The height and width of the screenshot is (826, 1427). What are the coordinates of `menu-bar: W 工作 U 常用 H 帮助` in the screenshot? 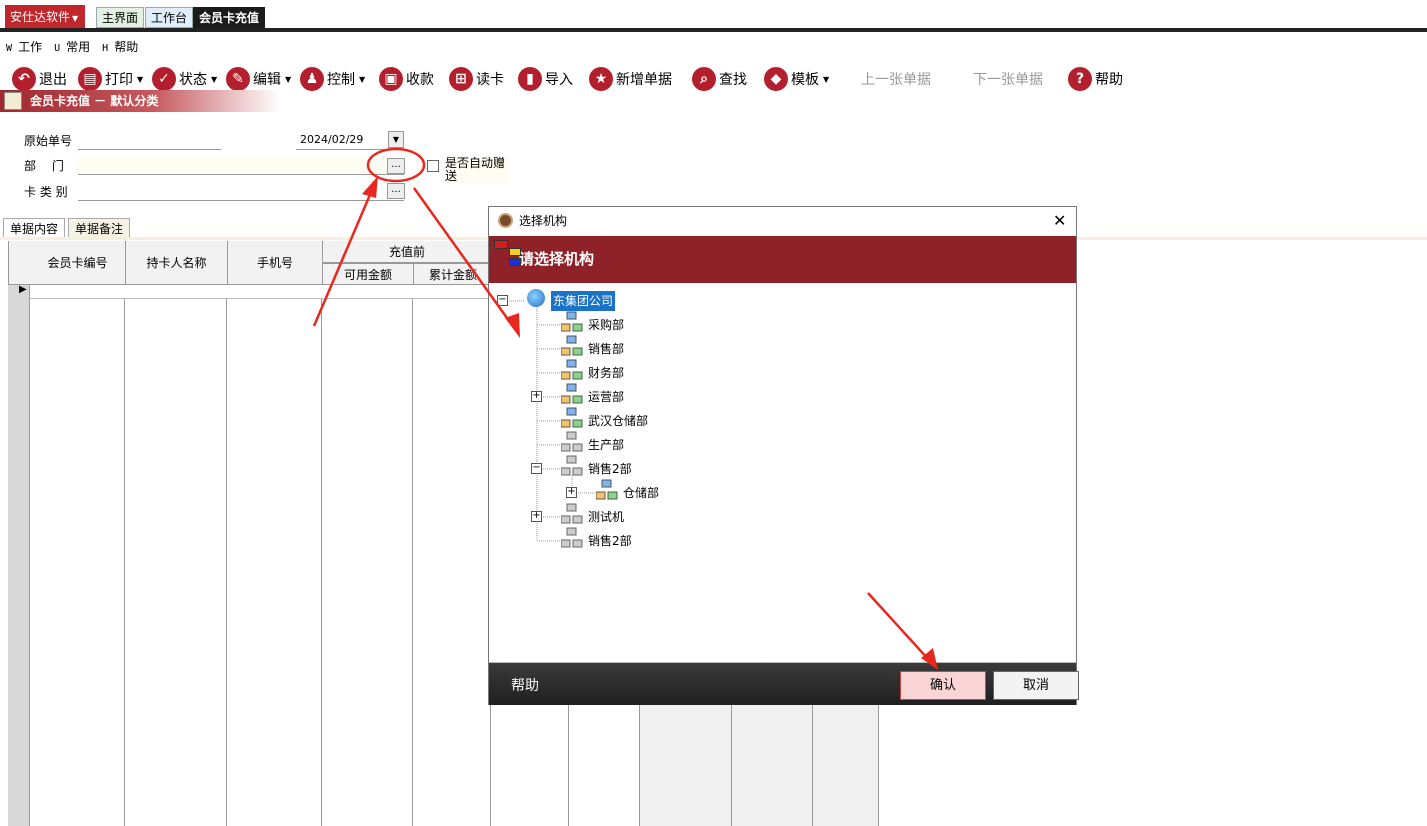 It's located at (72, 48).